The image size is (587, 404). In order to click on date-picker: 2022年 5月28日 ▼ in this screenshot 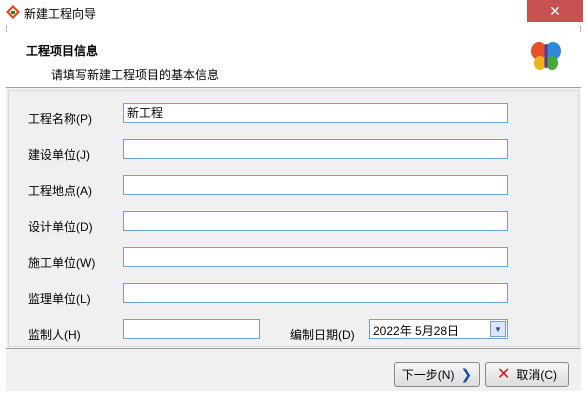, I will do `click(438, 329)`.